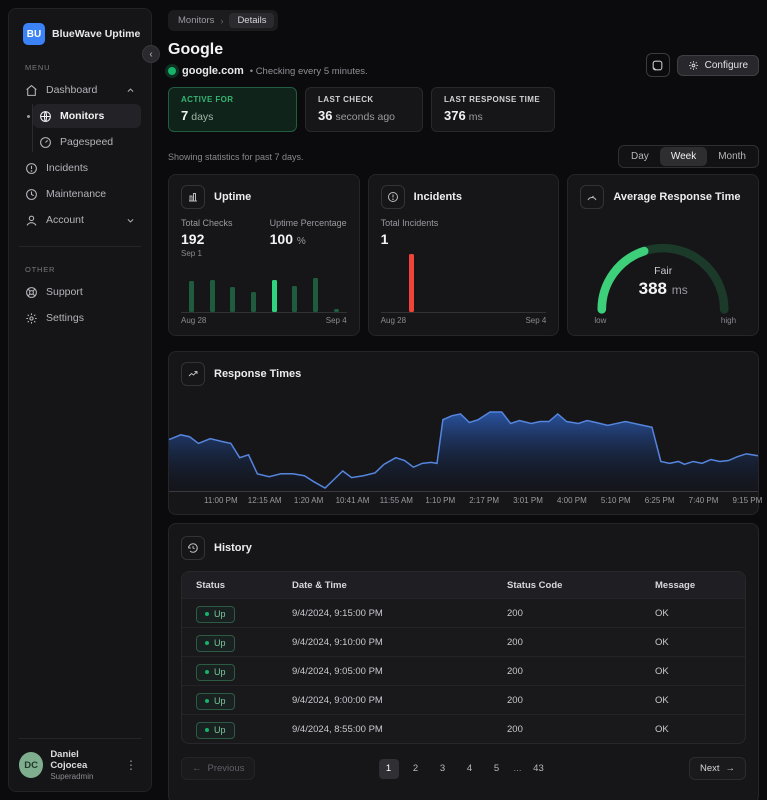 The image size is (767, 800). I want to click on stat-unit: days, so click(202, 117).